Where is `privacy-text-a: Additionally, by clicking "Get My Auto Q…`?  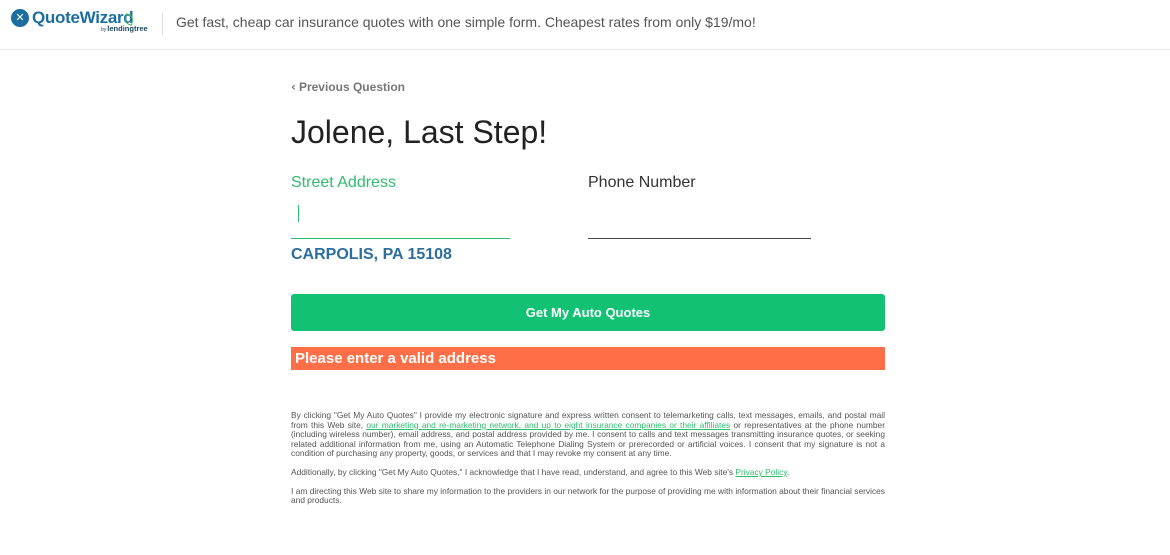
privacy-text-a: Additionally, by clicking "Get My Auto Q… is located at coordinates (513, 471).